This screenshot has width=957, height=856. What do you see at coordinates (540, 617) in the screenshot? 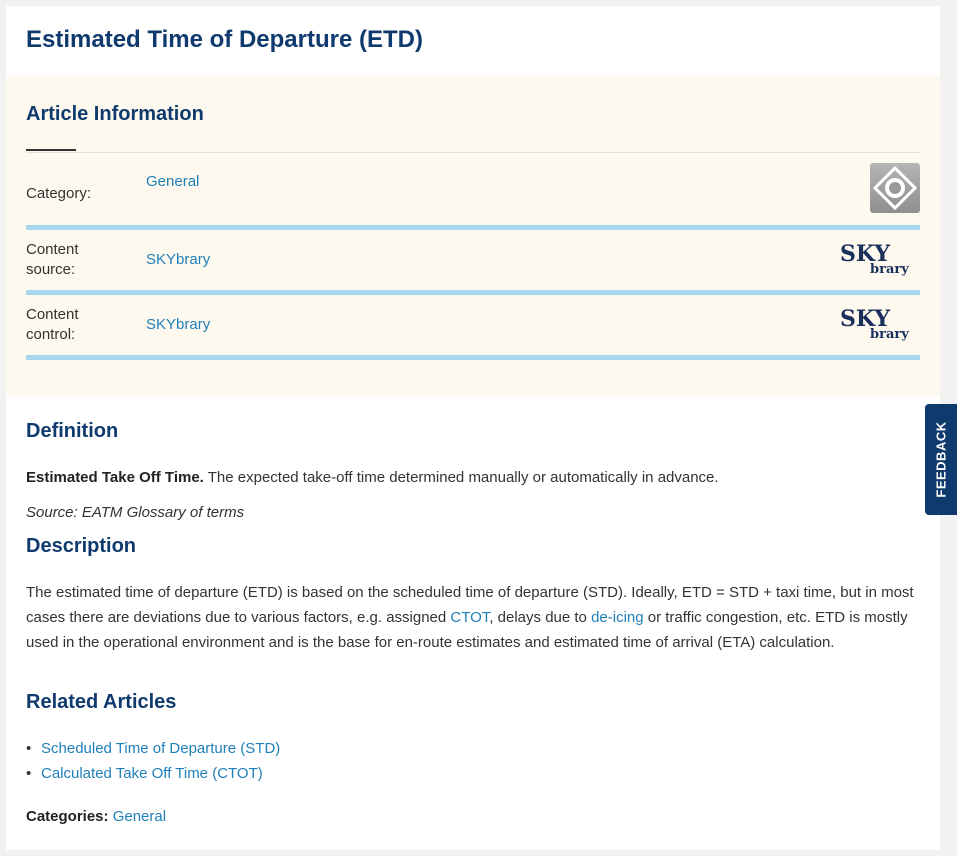
I see `description-part2: , delays due to` at bounding box center [540, 617].